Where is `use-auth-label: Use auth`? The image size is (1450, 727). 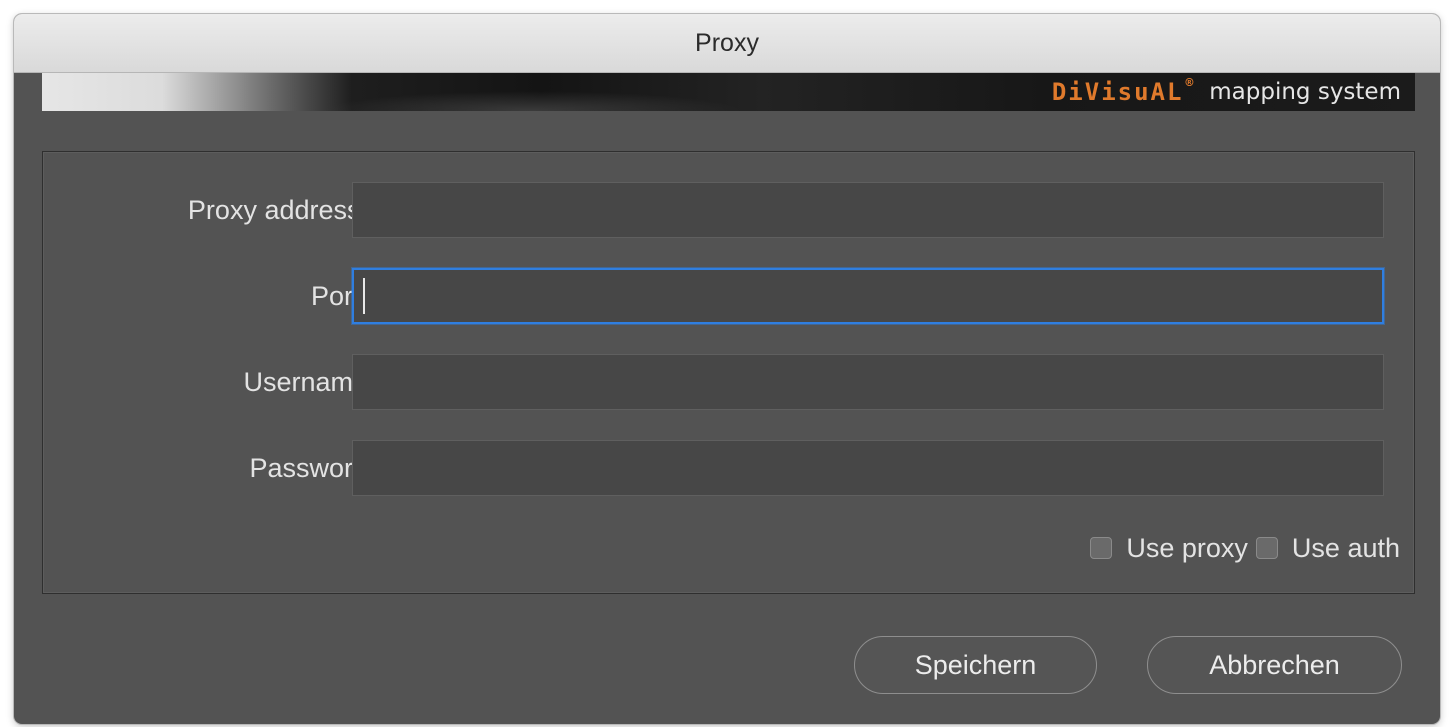 use-auth-label: Use auth is located at coordinates (1346, 548).